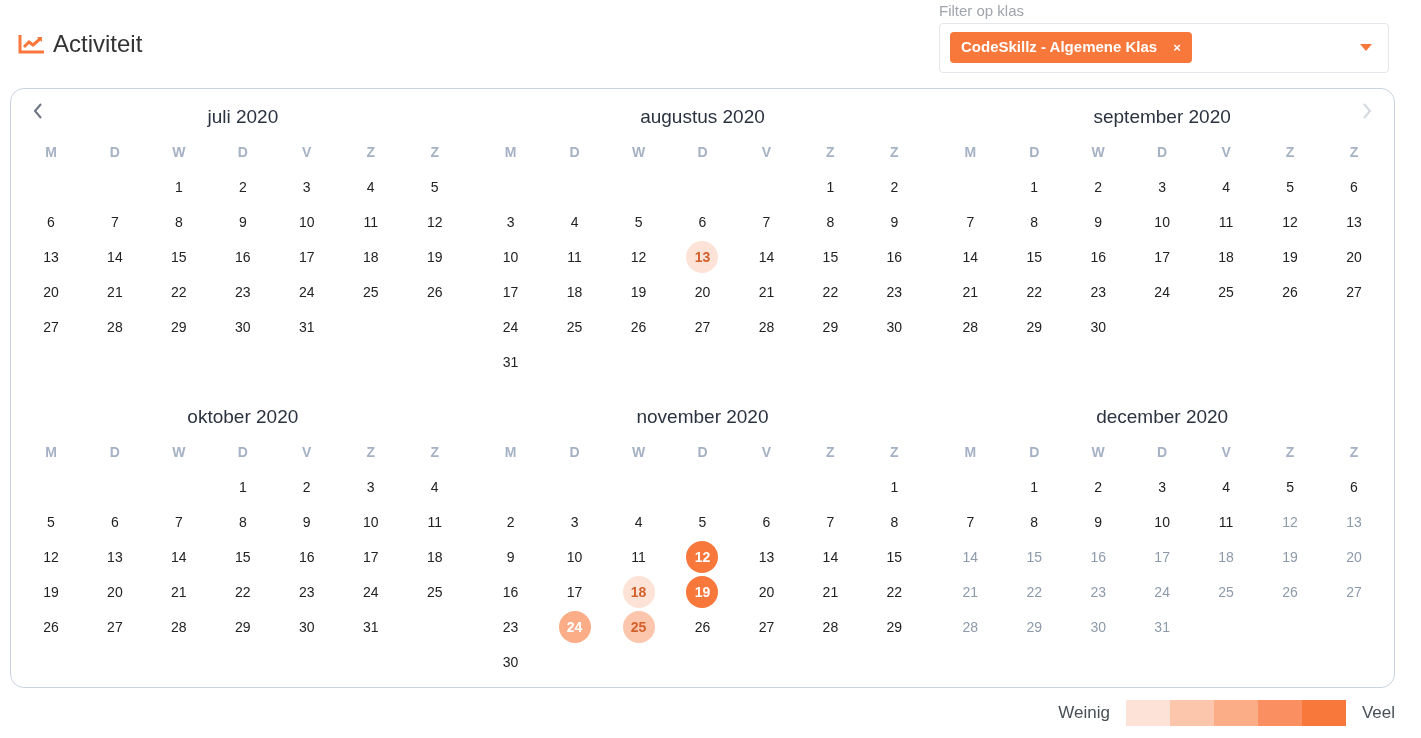 Image resolution: width=1421 pixels, height=738 pixels. What do you see at coordinates (38, 111) in the screenshot?
I see `previous-month-icon` at bounding box center [38, 111].